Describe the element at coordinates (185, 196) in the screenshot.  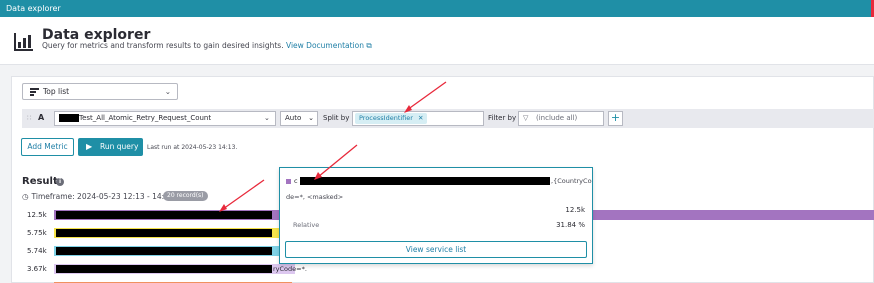
I see `records-badge: 20 record(s)` at that location.